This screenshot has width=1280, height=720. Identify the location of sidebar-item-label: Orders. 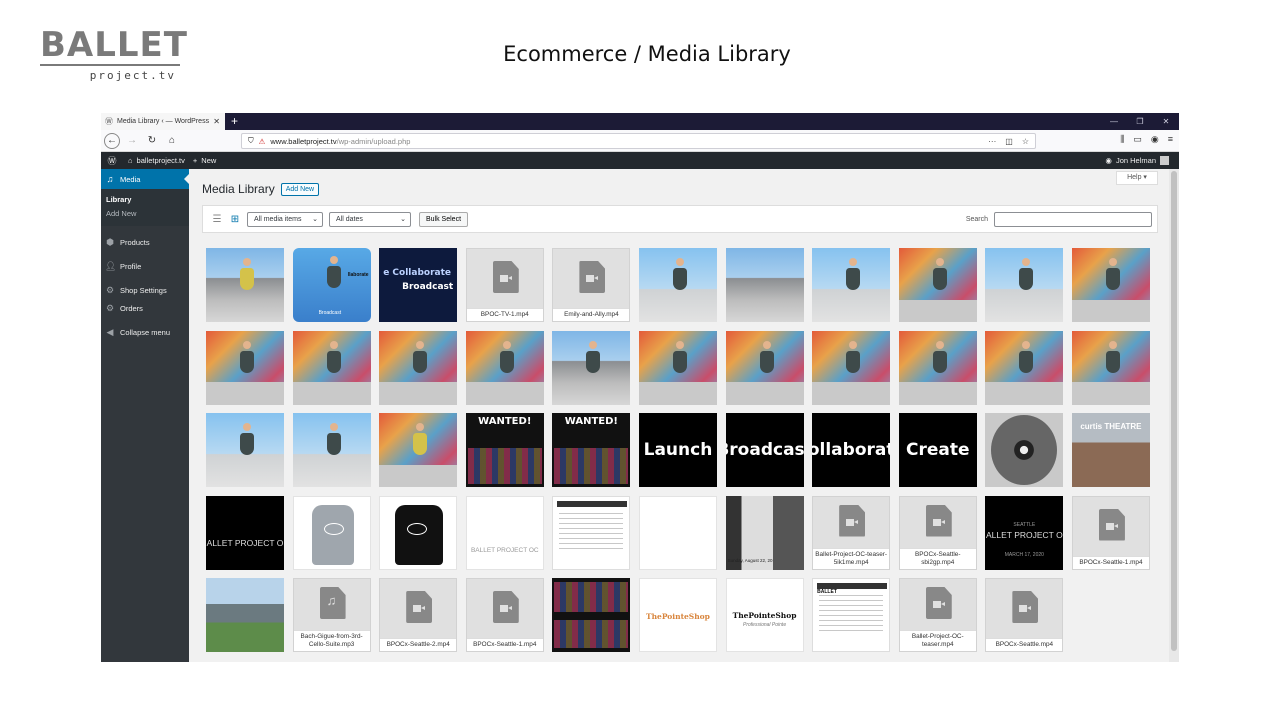
(131, 308).